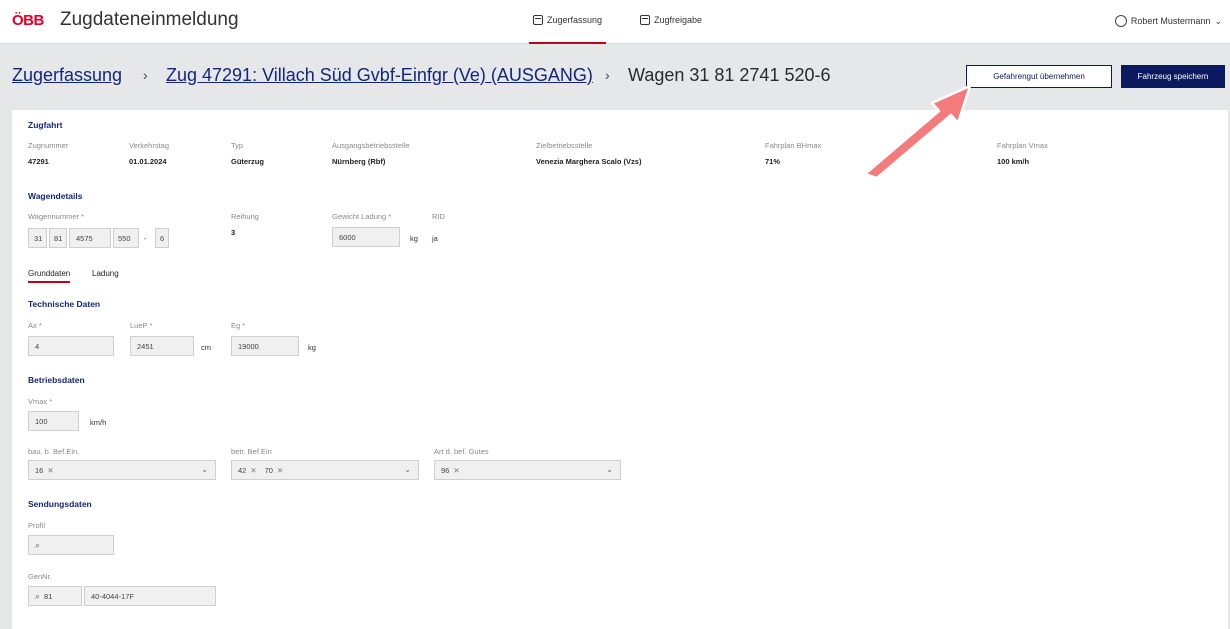  What do you see at coordinates (793, 145) in the screenshot?
I see `label-fahrplan-bhmax: Fahrplan BHmax` at bounding box center [793, 145].